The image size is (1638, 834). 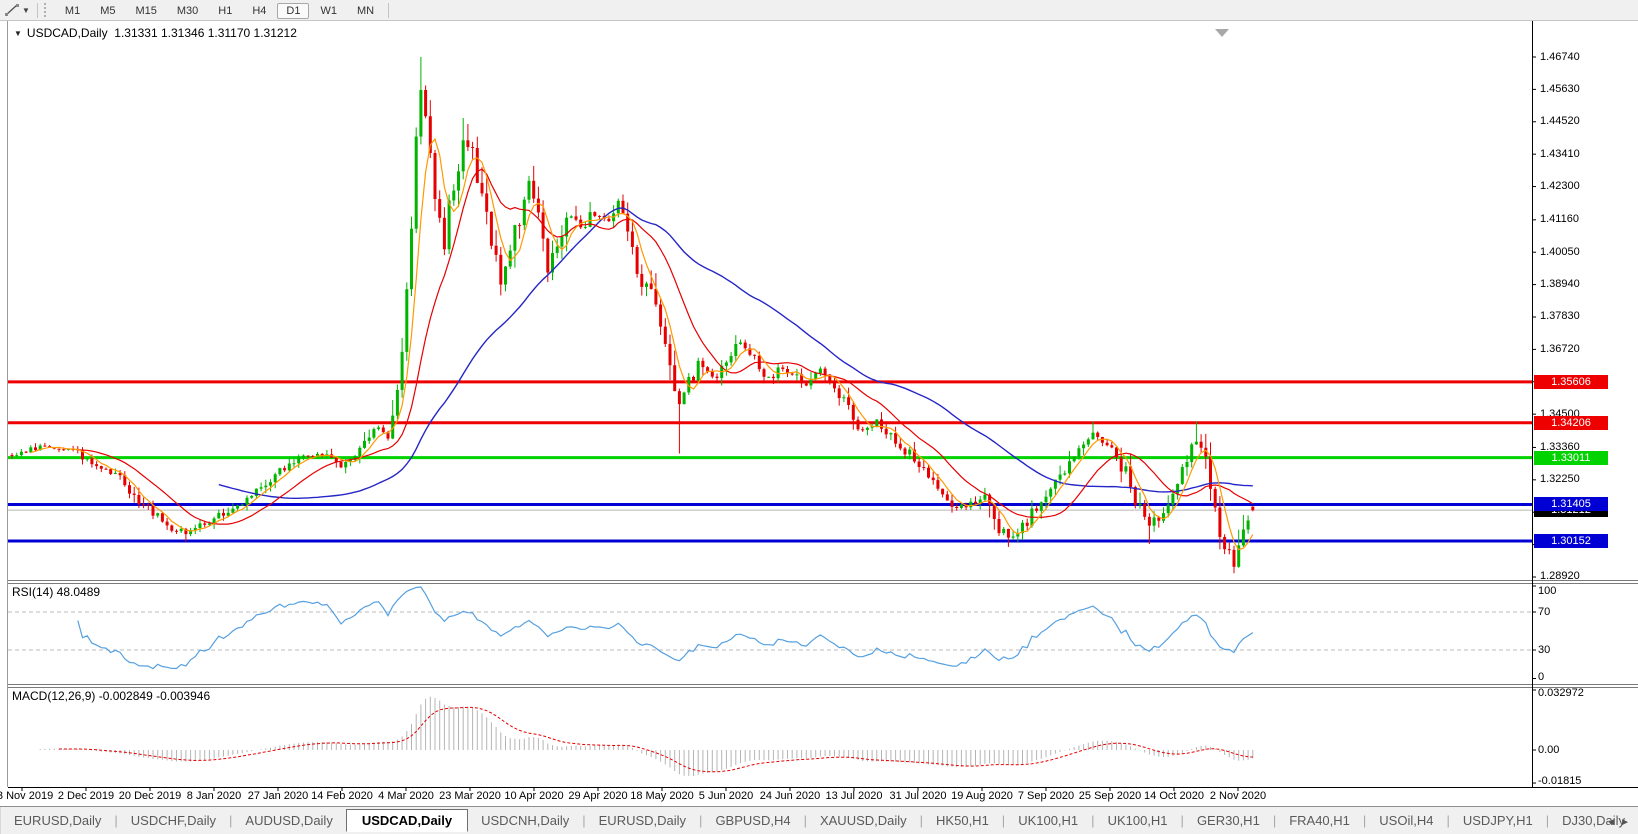 I want to click on macd-axis-label: -0.01815, so click(x=1560, y=781).